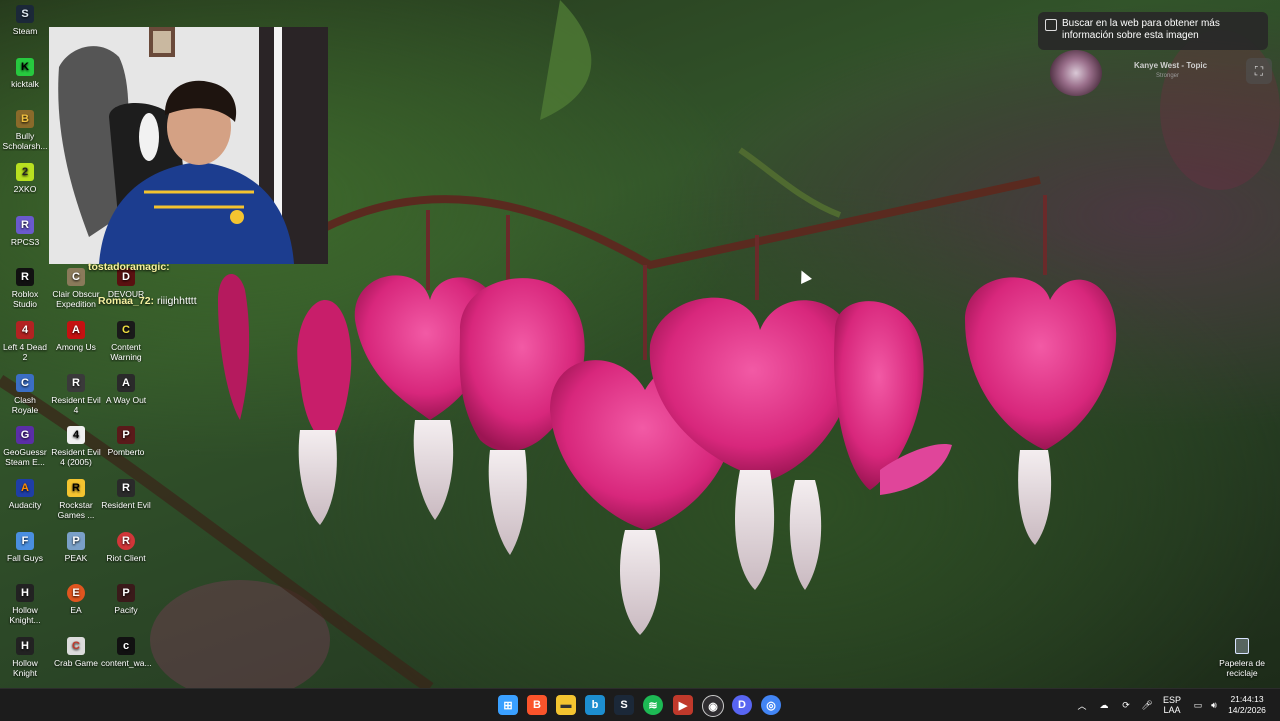  What do you see at coordinates (1172, 705) in the screenshot?
I see `language-indicator: ESP LAA` at bounding box center [1172, 705].